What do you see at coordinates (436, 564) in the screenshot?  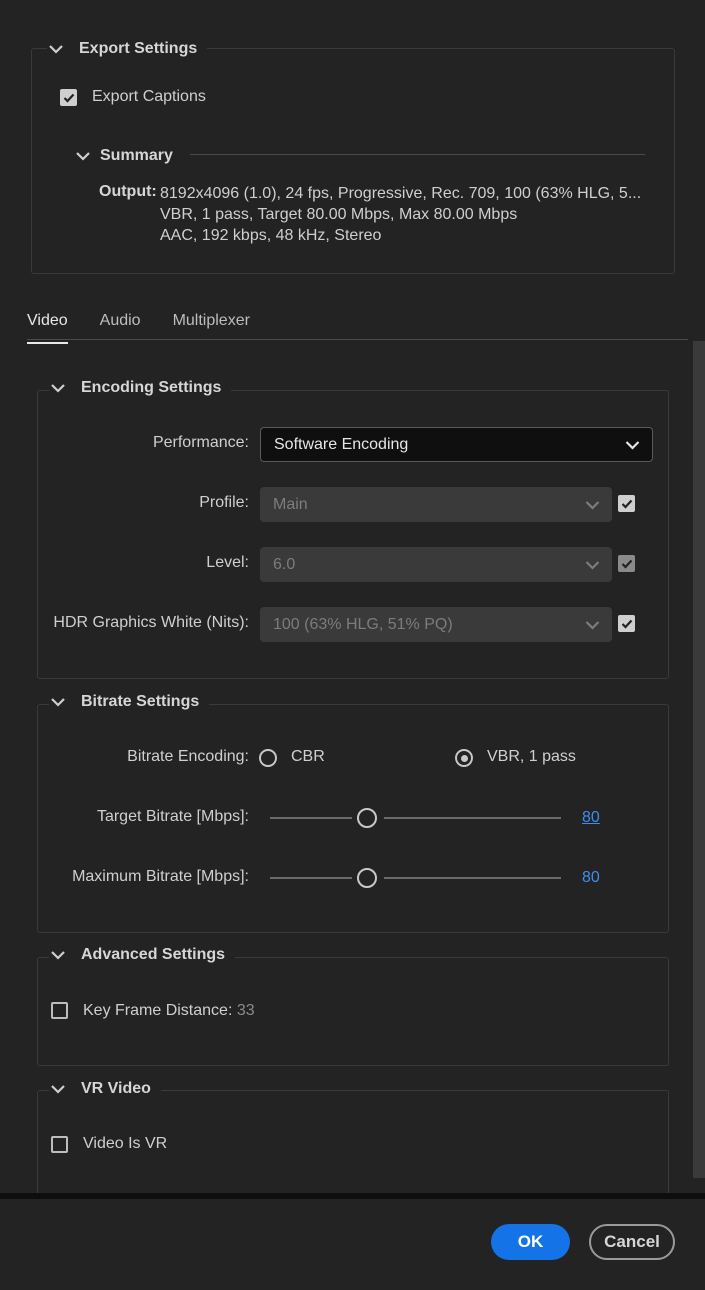 I see `level-dropdown: 6.0` at bounding box center [436, 564].